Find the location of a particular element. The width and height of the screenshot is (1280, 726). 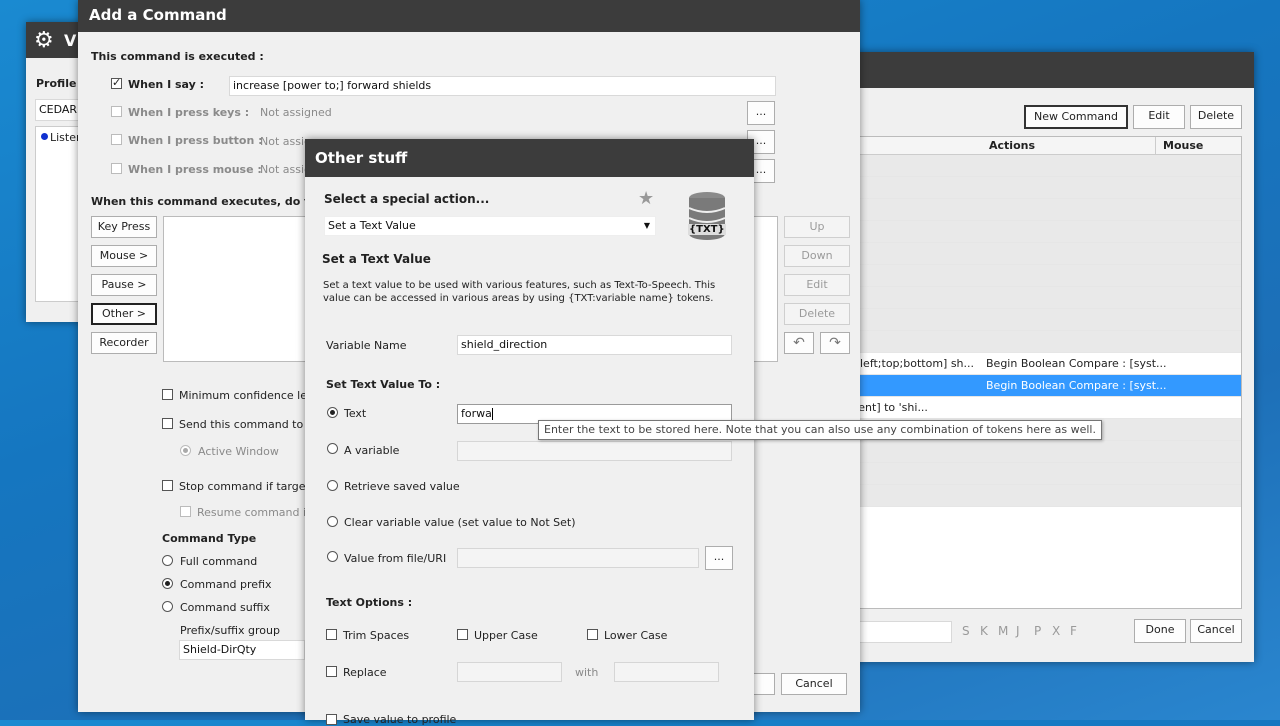

press-keys-label: When I press keys : is located at coordinates (189, 112).